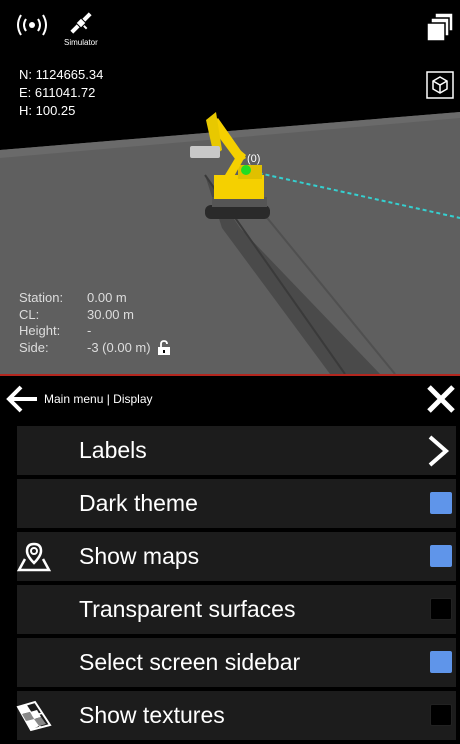 The height and width of the screenshot is (744, 460). What do you see at coordinates (57, 92) in the screenshot?
I see `easting: E: 611041.72` at bounding box center [57, 92].